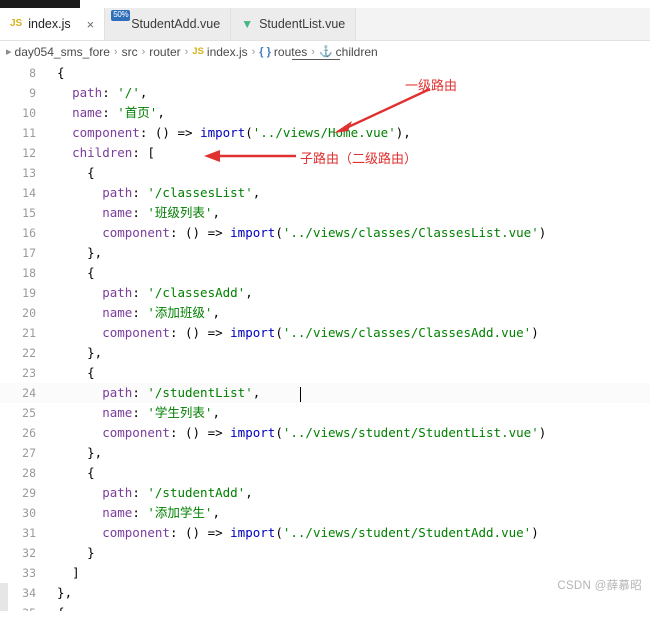  What do you see at coordinates (325, 313) in the screenshot?
I see `code-line: 20 name: '添加班级',` at bounding box center [325, 313].